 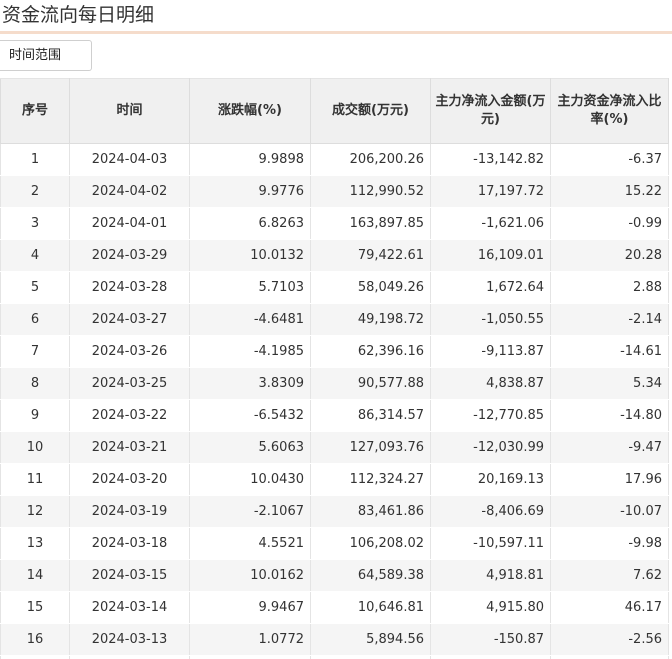 What do you see at coordinates (609, 223) in the screenshot?
I see `cell-main-net-inflow-ratio: -0.99` at bounding box center [609, 223].